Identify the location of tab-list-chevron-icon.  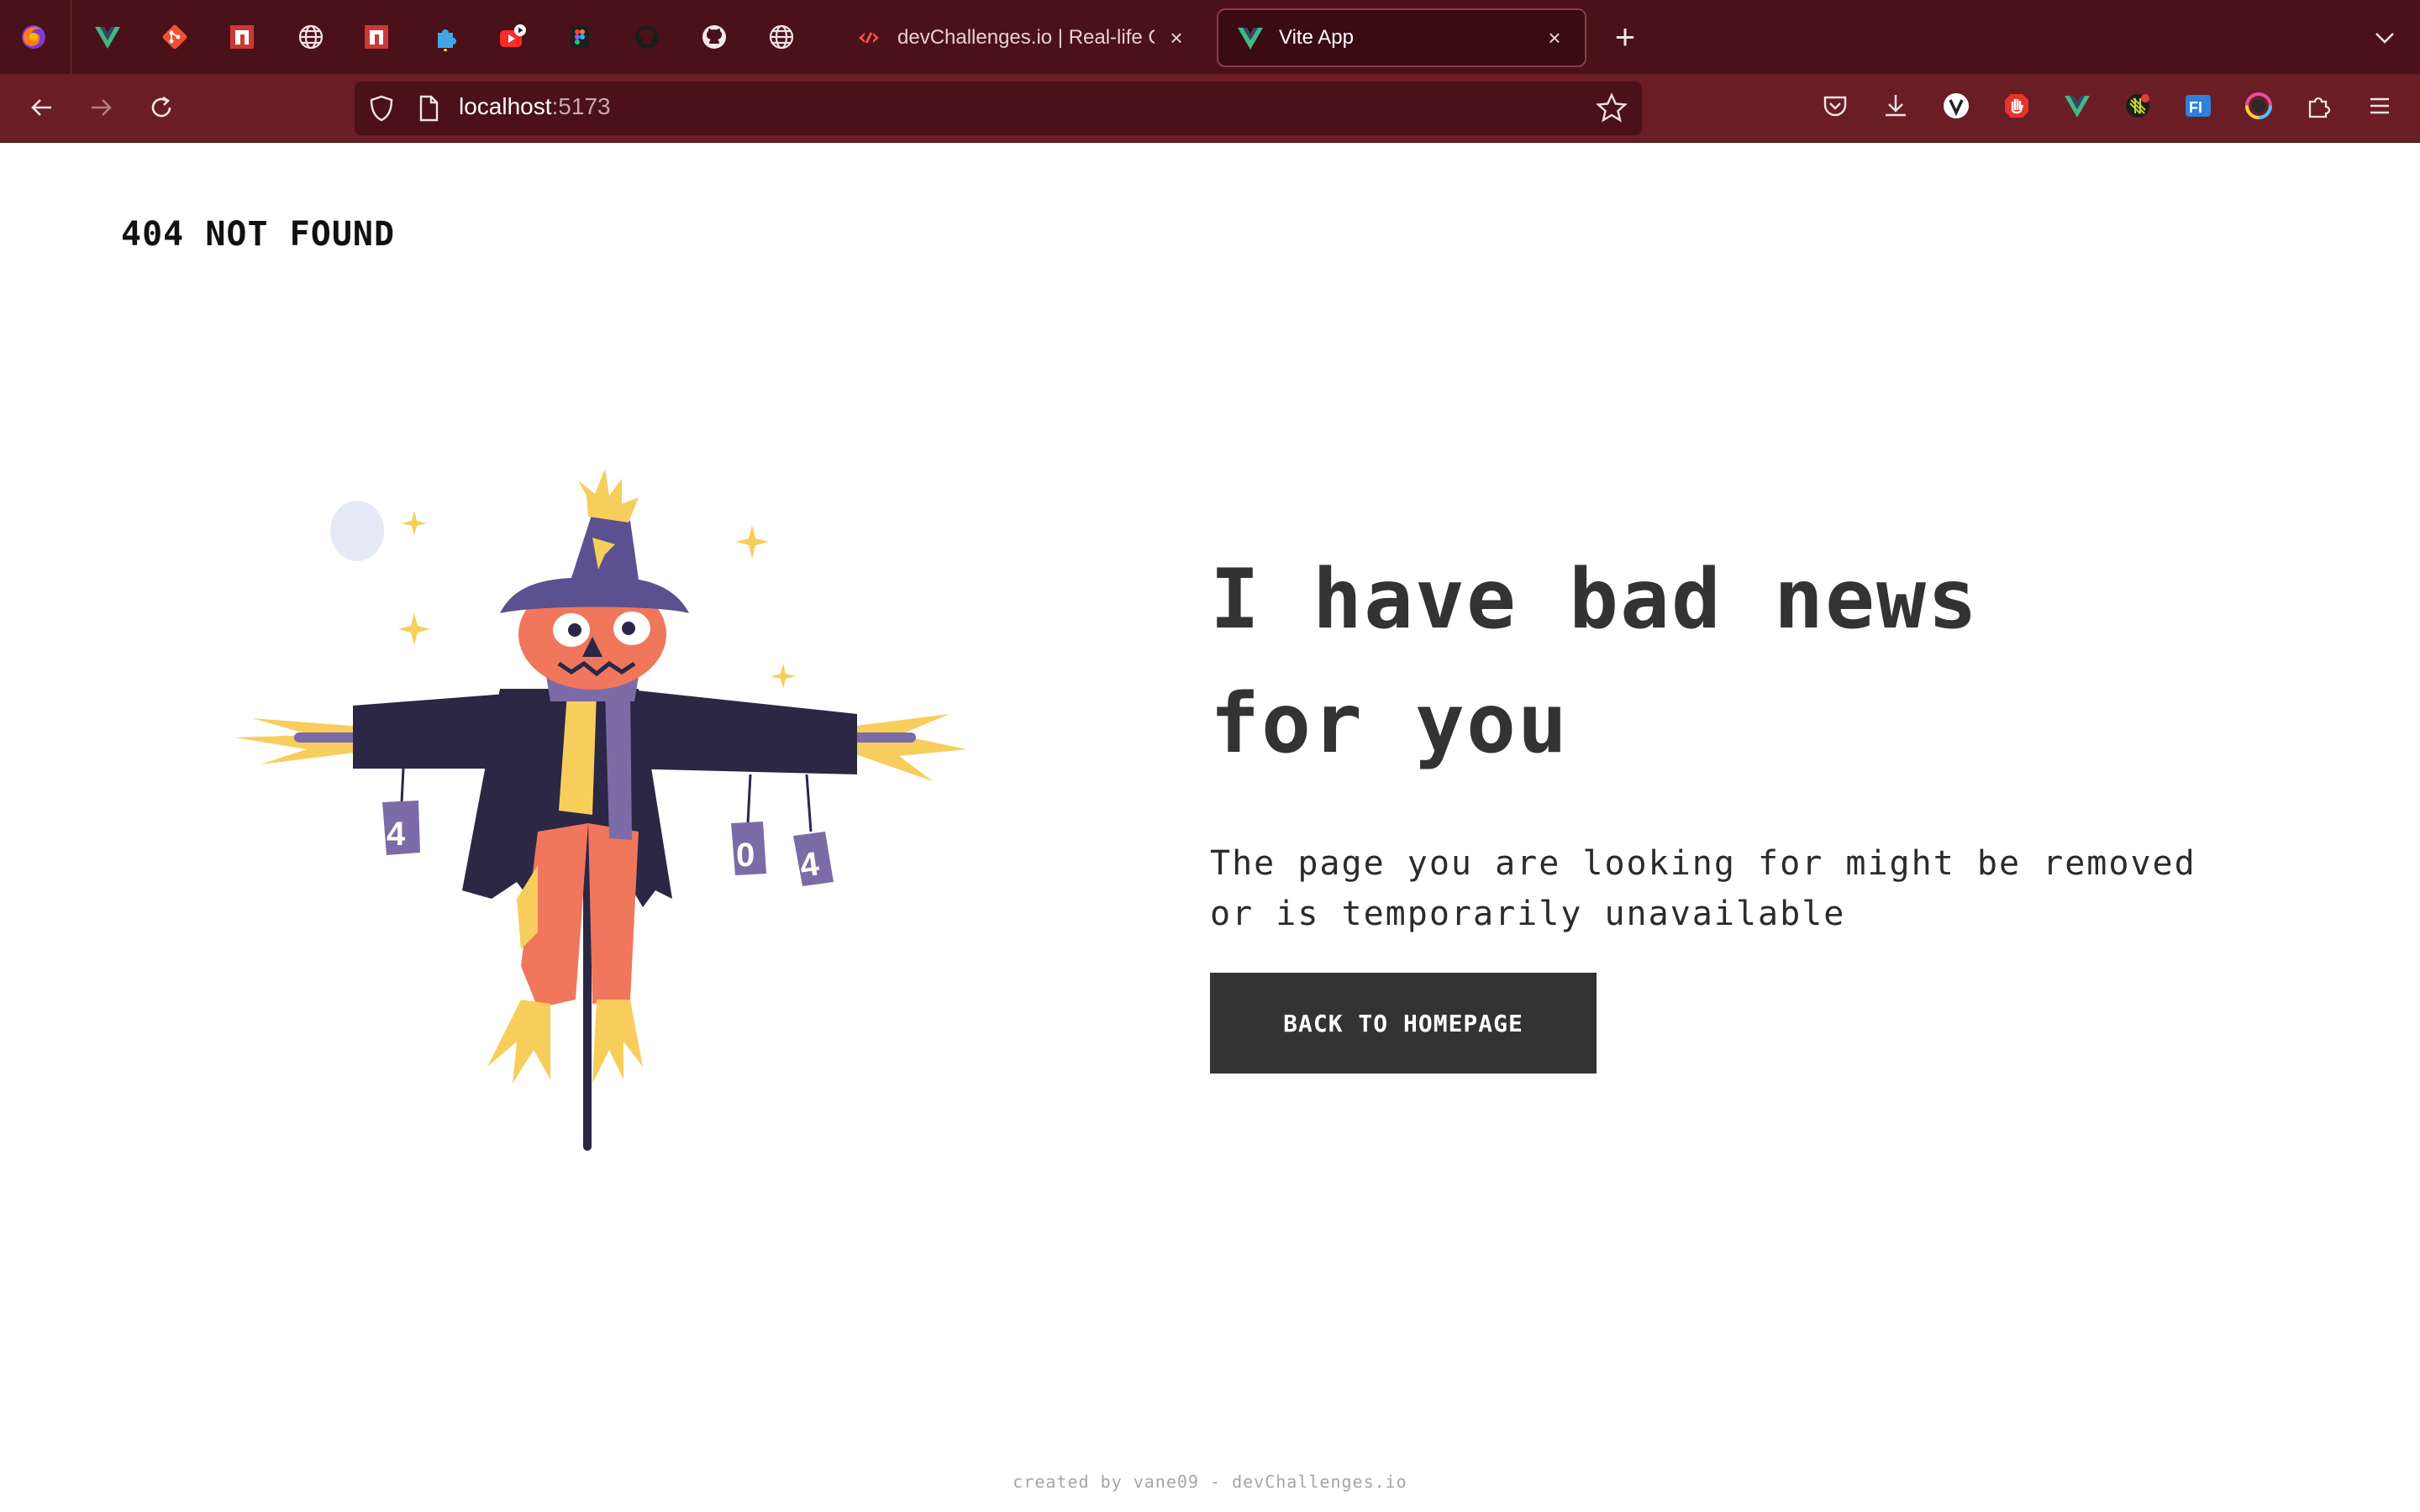
(2385, 37).